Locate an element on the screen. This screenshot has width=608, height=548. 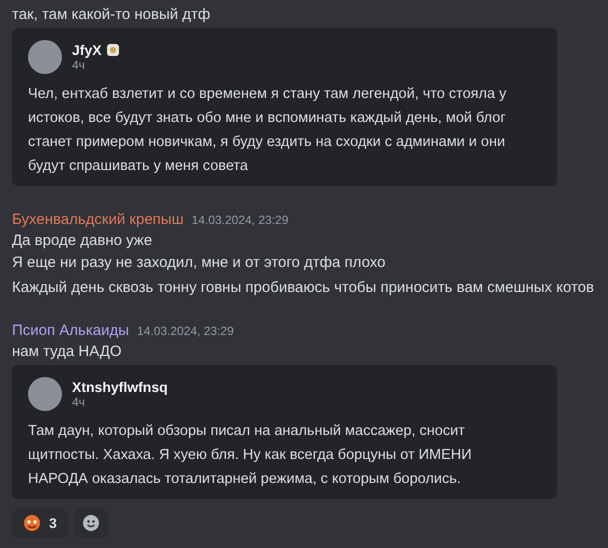
reaction-button: 3 is located at coordinates (40, 523).